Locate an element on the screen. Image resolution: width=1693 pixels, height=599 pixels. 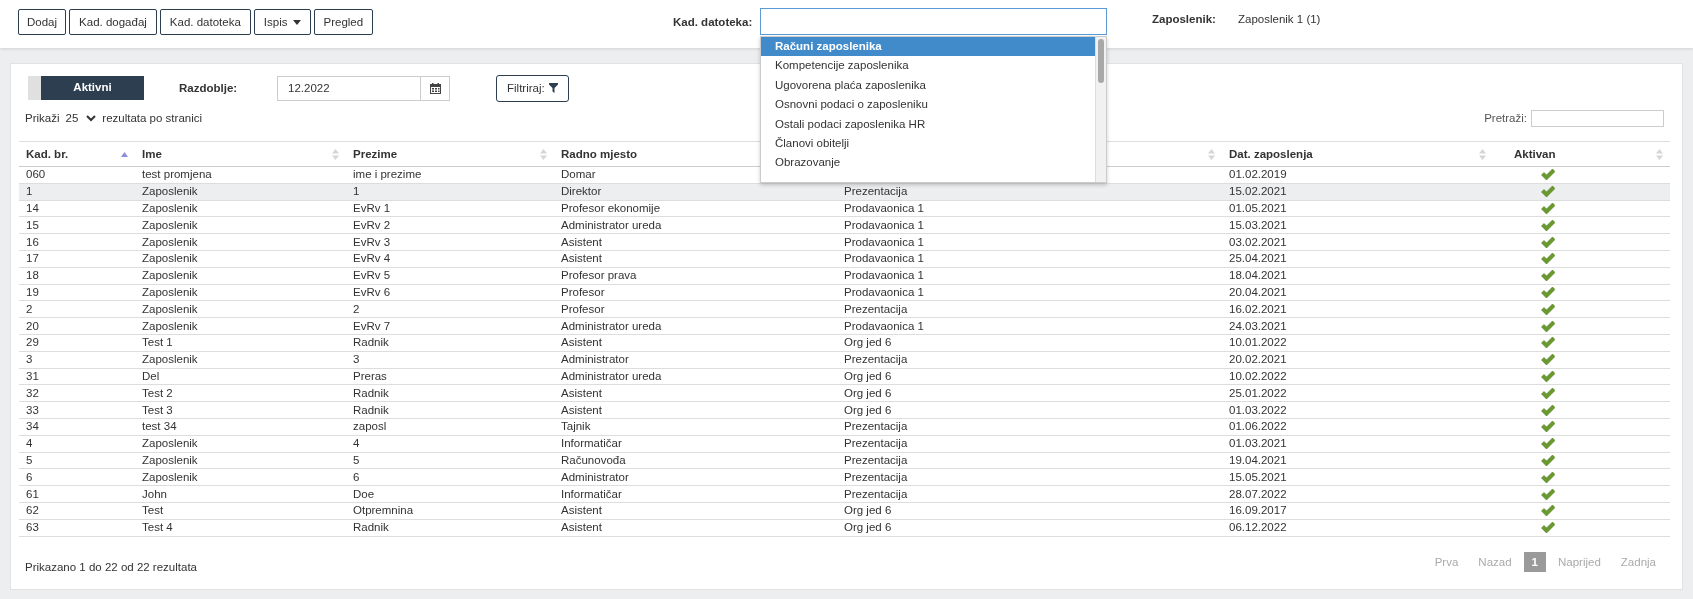
table-cell: 24.03.2021 is located at coordinates (1258, 325).